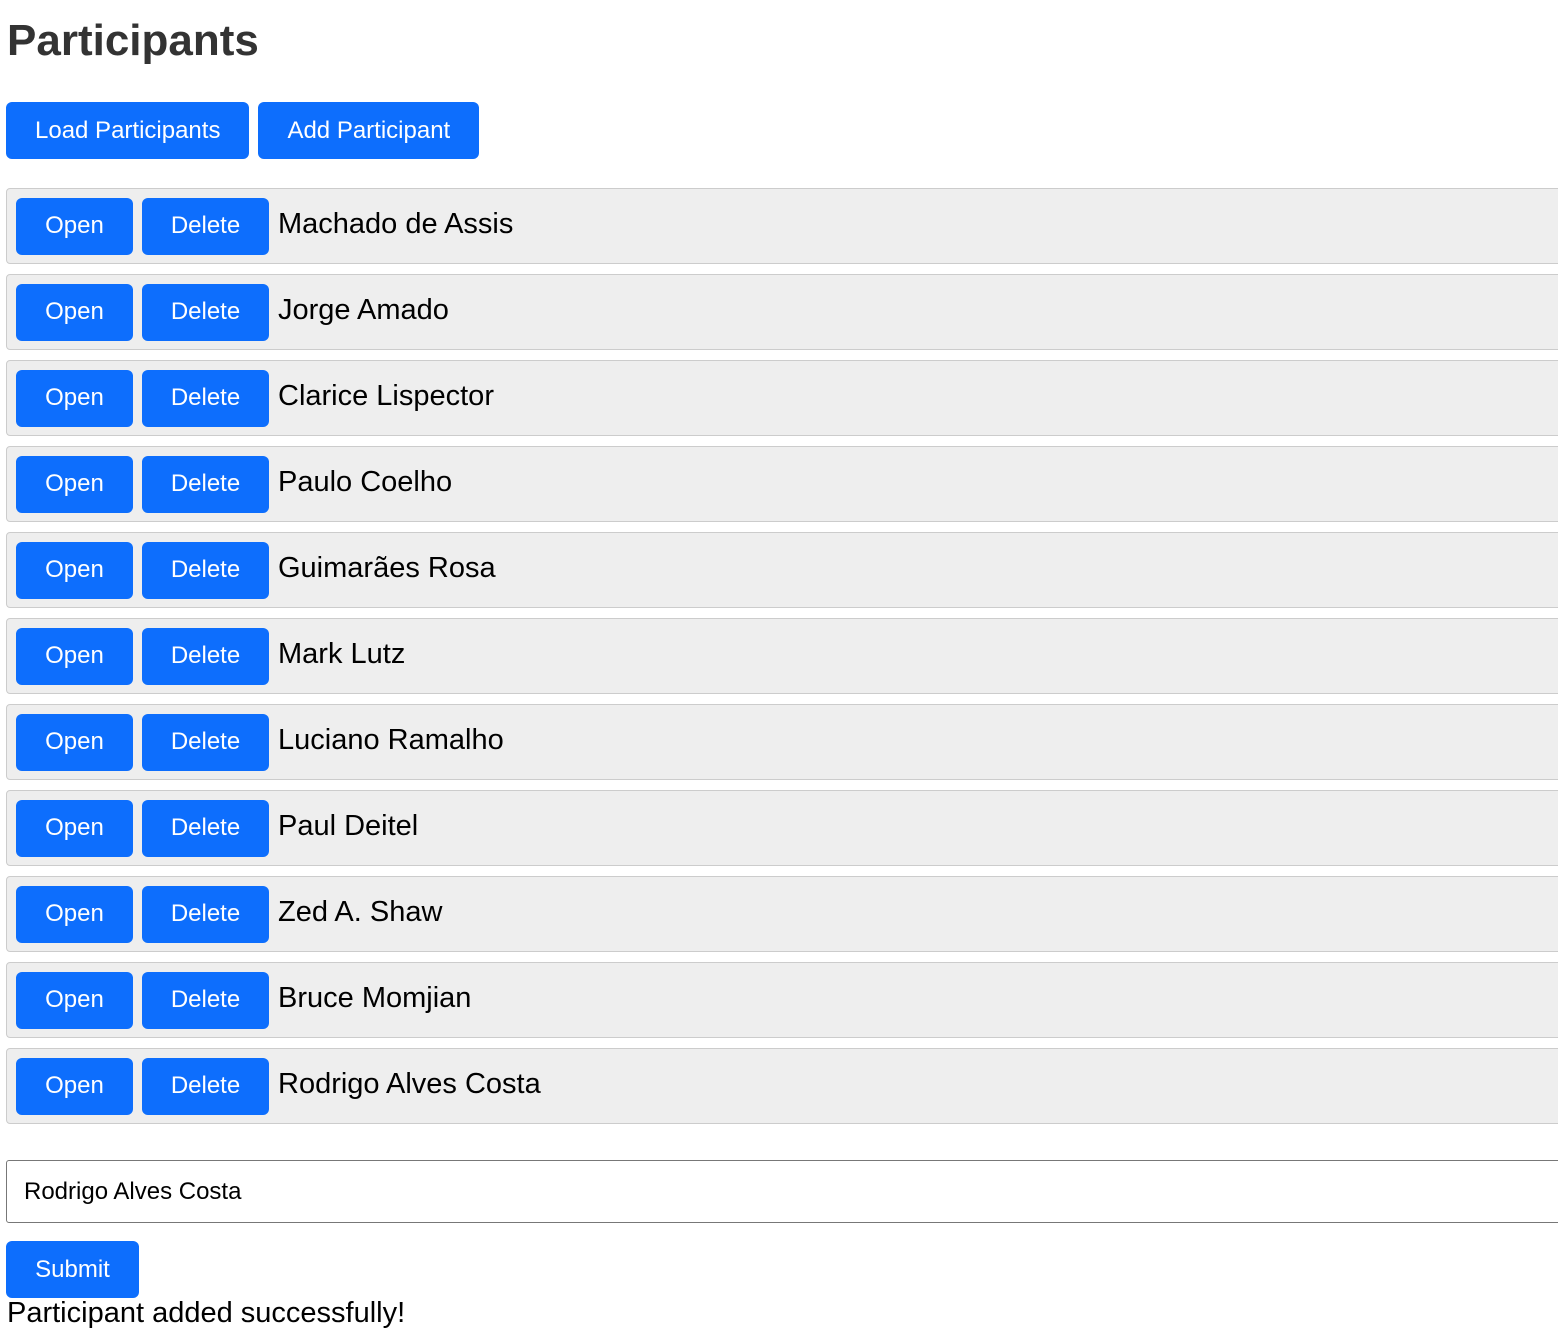 The height and width of the screenshot is (1338, 1558). Describe the element at coordinates (360, 912) in the screenshot. I see `participant-name: Zed A. Shaw` at that location.